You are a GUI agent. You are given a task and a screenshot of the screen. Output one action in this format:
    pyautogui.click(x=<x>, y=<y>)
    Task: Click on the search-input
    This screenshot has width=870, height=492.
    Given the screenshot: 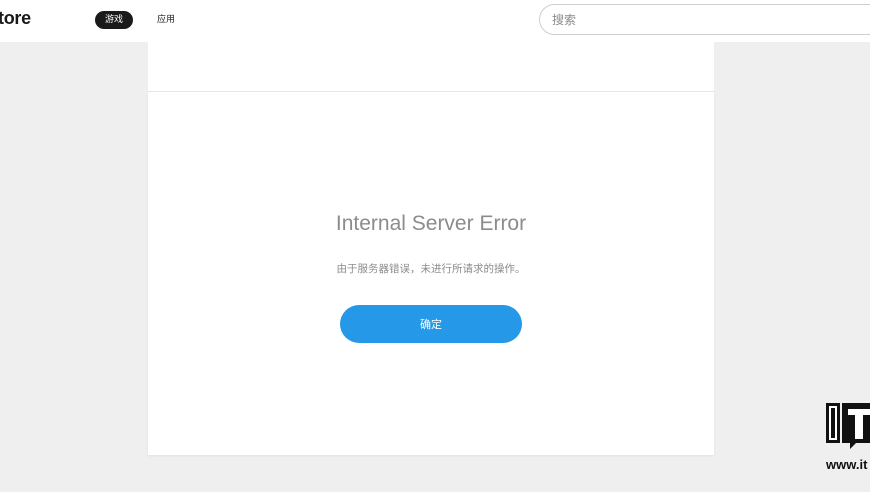 What is the action you would take?
    pyautogui.click(x=702, y=20)
    